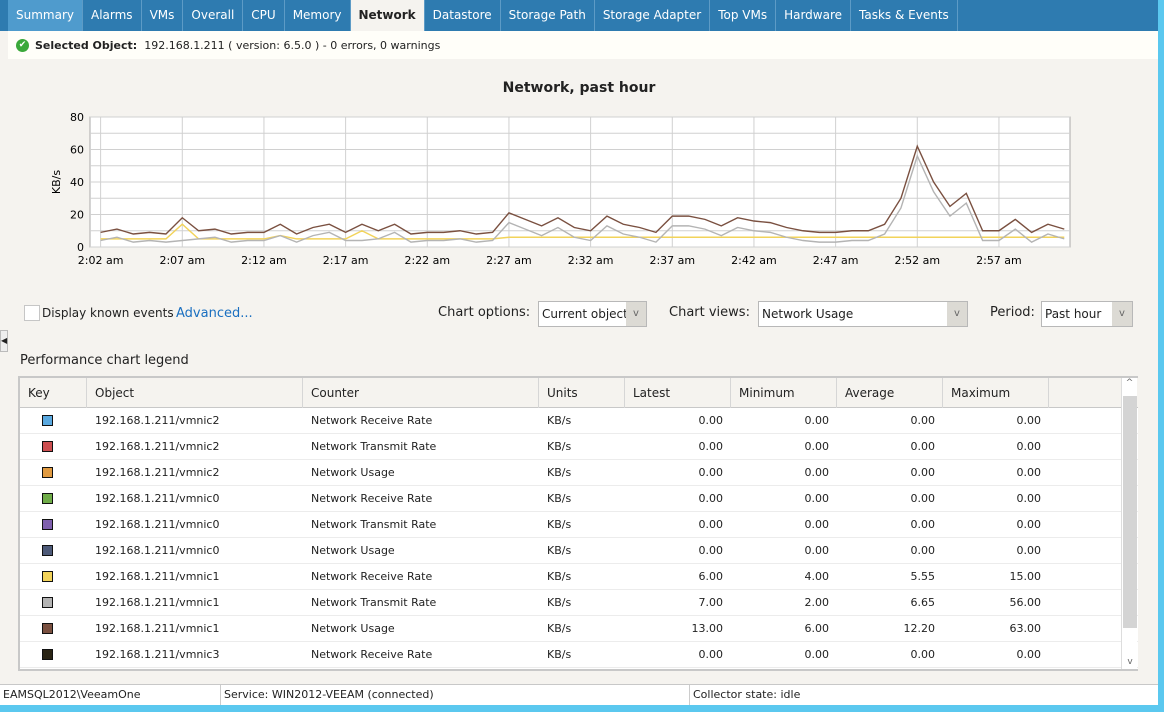 Image resolution: width=1164 pixels, height=712 pixels. I want to click on chart-options-dropdown: Current object v, so click(592, 314).